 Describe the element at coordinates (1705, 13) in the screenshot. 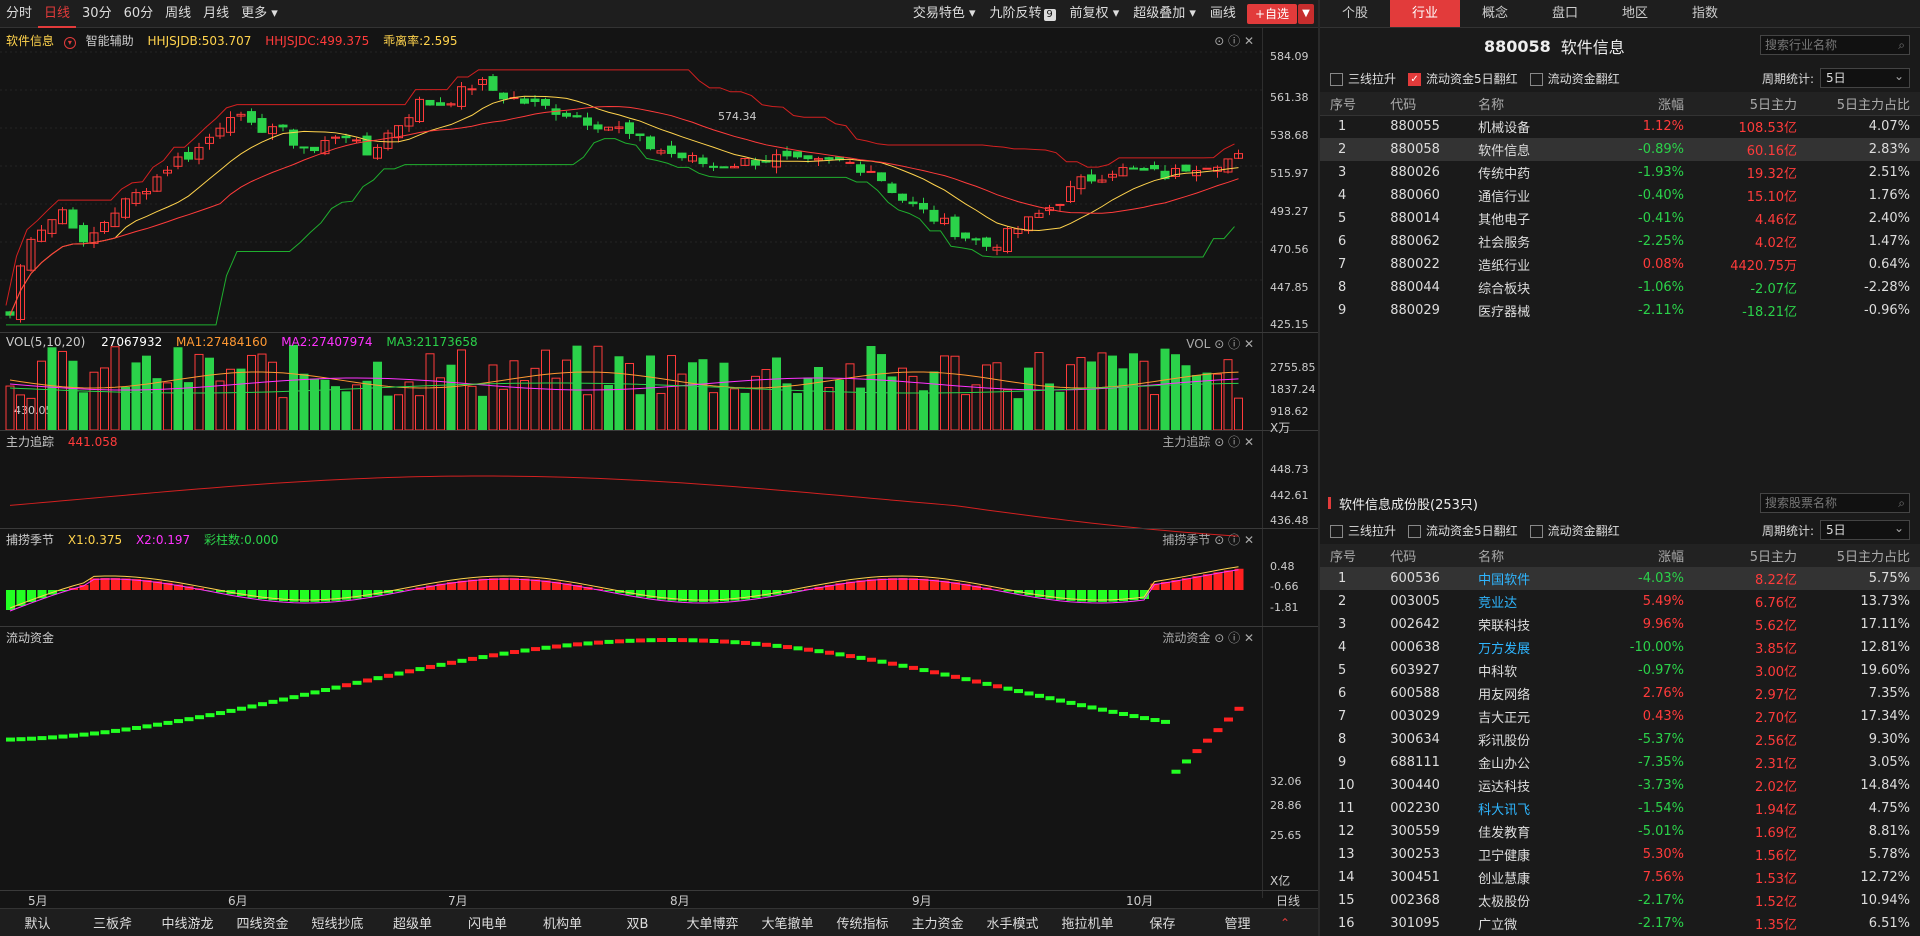

I see `right-tab: 指数` at that location.